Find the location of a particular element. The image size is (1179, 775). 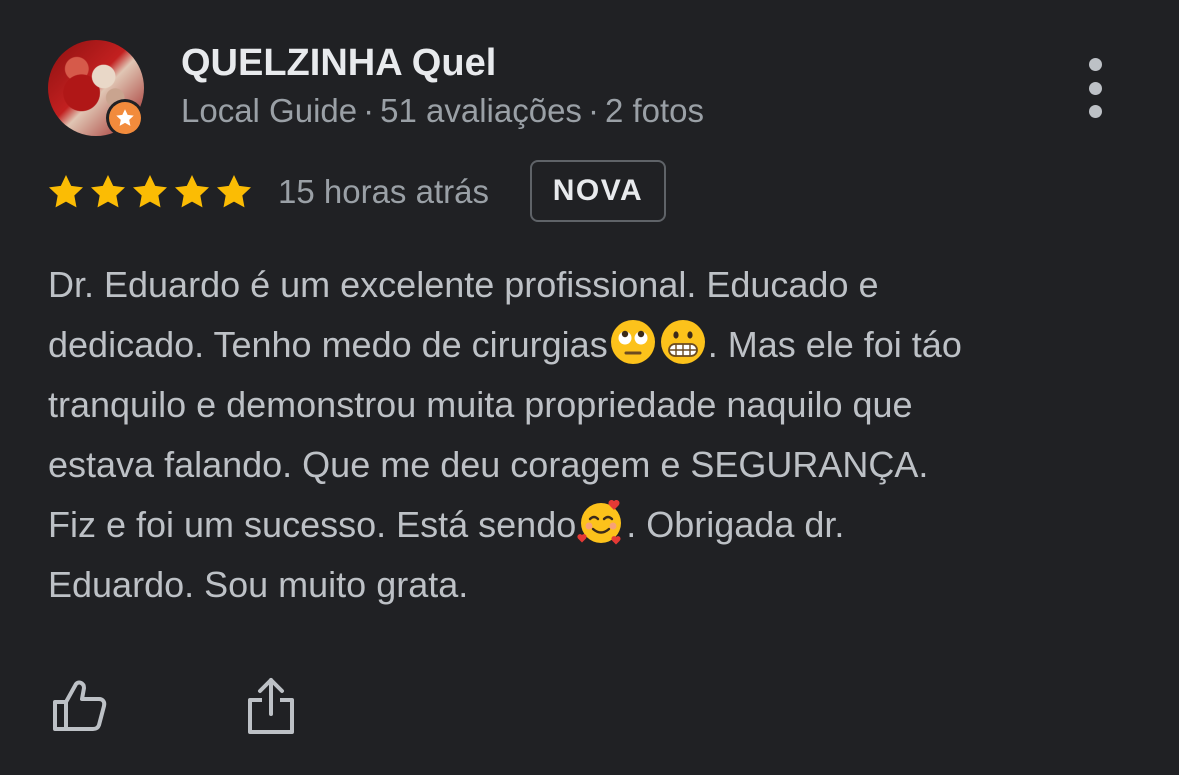

review-time: 15 horas atrás is located at coordinates (383, 191).